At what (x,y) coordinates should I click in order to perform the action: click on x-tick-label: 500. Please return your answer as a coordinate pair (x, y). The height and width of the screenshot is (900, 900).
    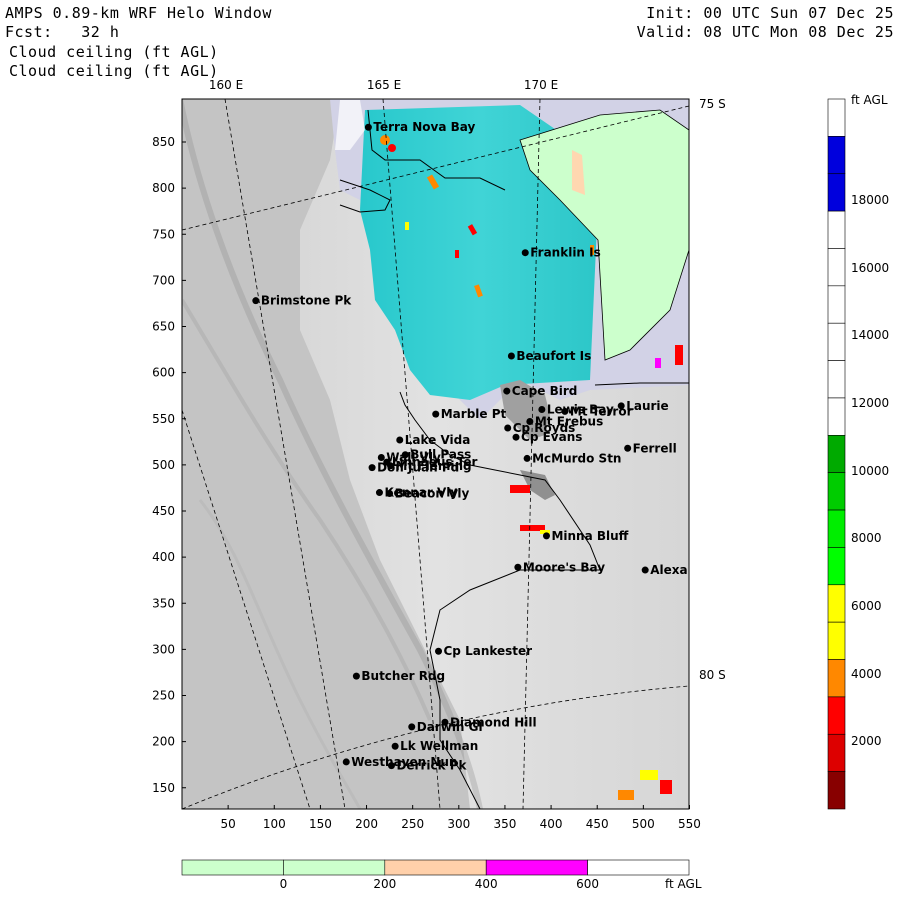
    Looking at the image, I should click on (643, 824).